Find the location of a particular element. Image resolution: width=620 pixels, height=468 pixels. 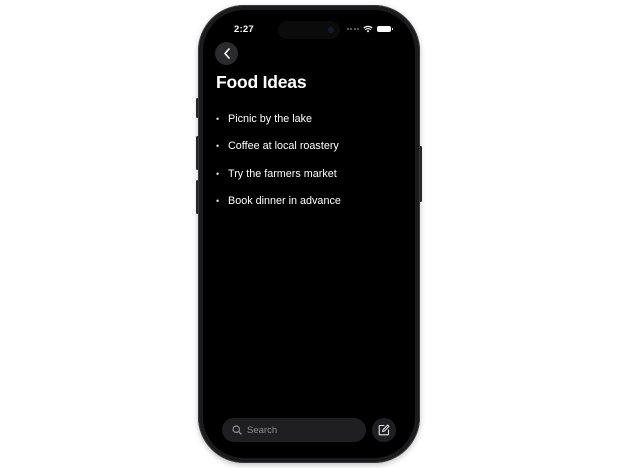

list-item-text: Book dinner in advance is located at coordinates (284, 201).